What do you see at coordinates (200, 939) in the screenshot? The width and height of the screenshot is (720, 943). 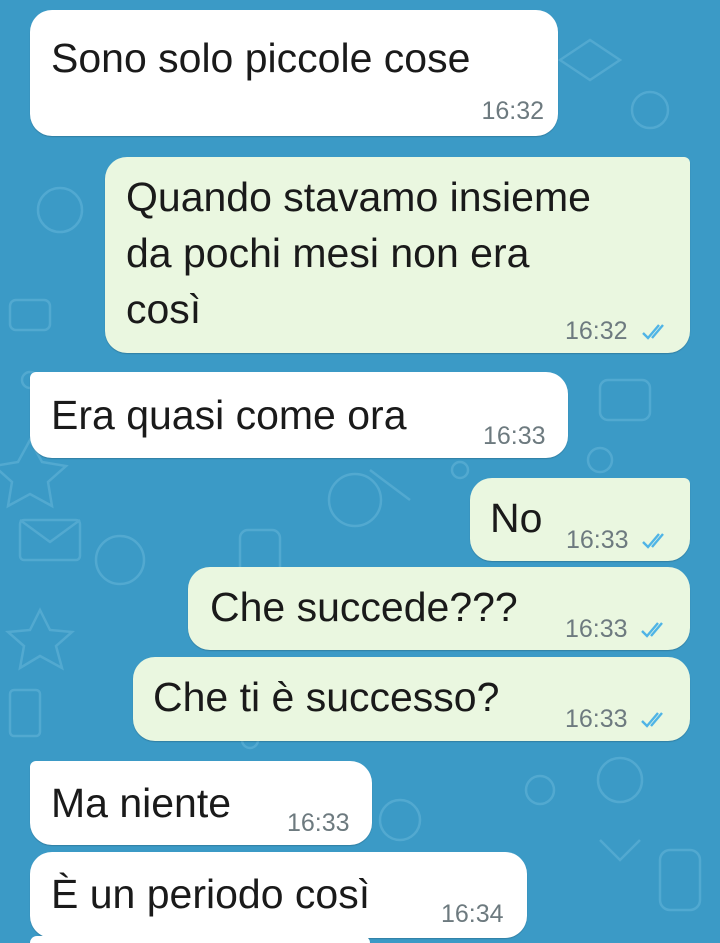 I see `message-bubble-partial` at bounding box center [200, 939].